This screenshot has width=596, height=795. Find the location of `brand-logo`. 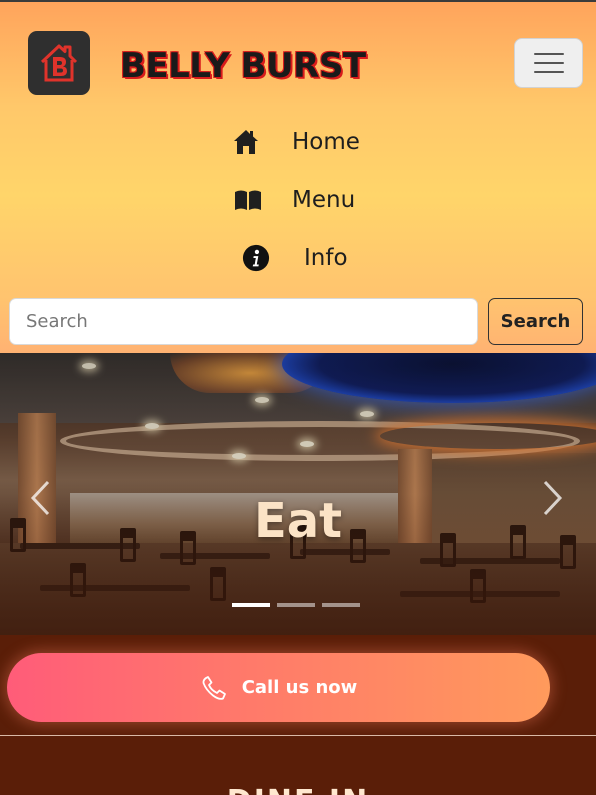

brand-logo is located at coordinates (59, 63).